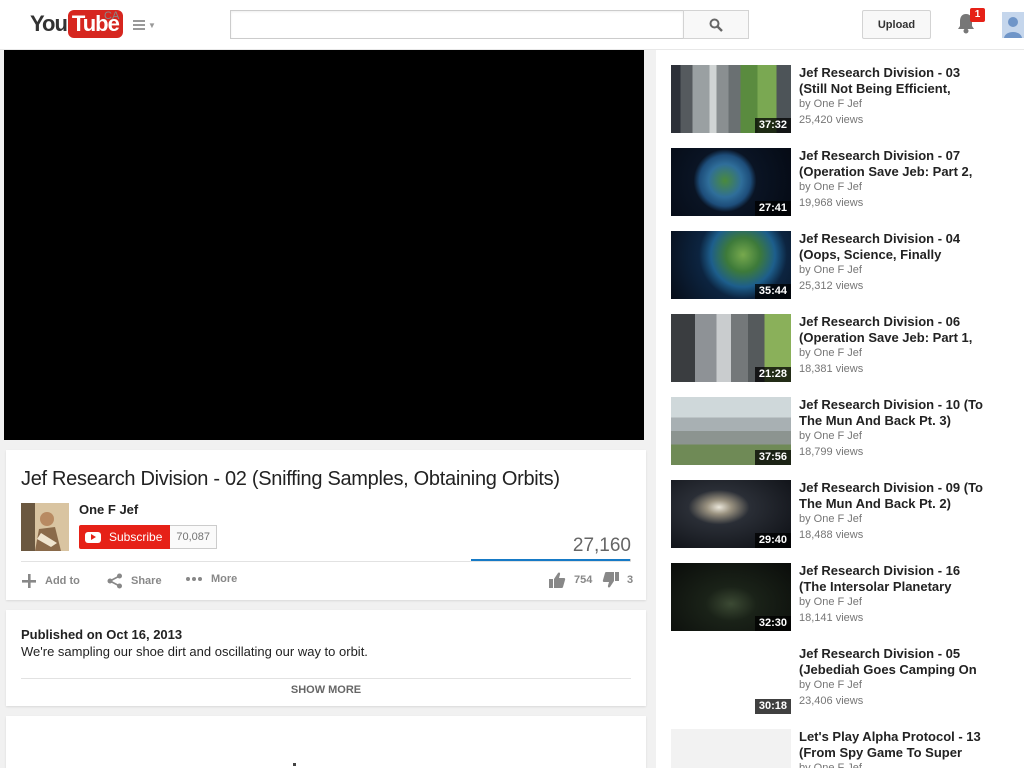  I want to click on more-button: More, so click(211, 579).